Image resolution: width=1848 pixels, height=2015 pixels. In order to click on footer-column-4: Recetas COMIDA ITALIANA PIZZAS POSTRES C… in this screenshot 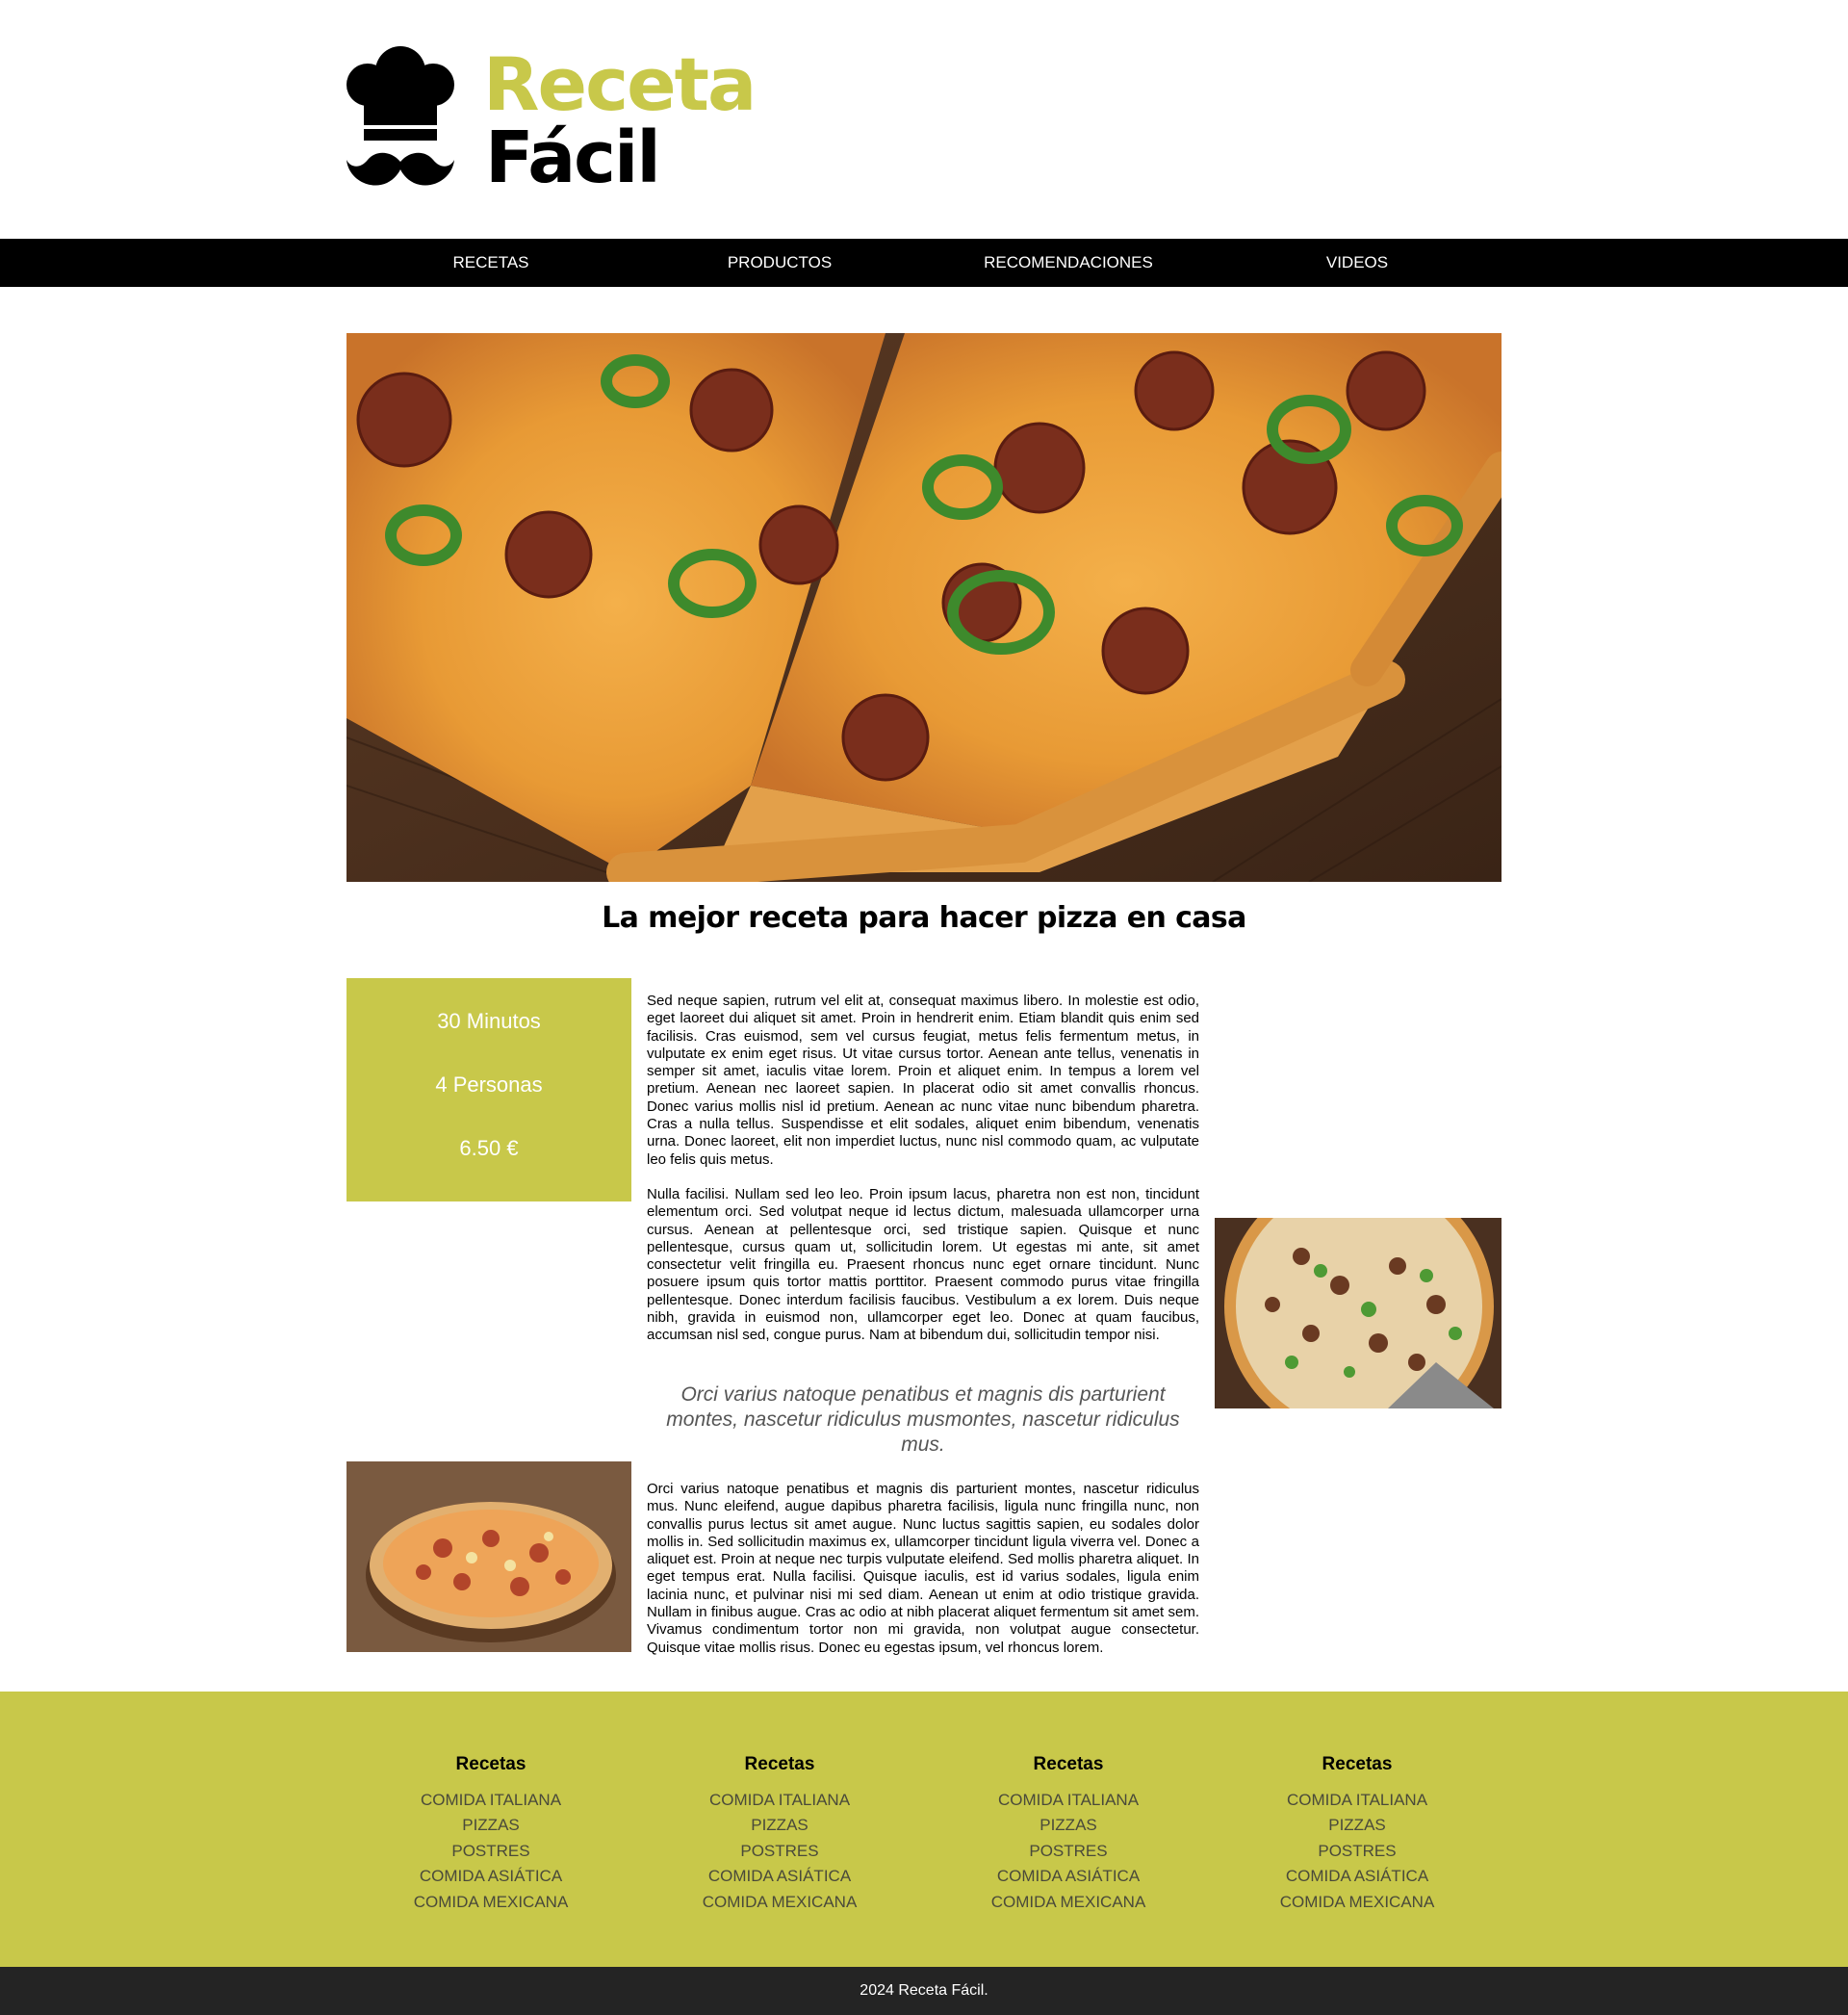, I will do `click(1357, 1833)`.